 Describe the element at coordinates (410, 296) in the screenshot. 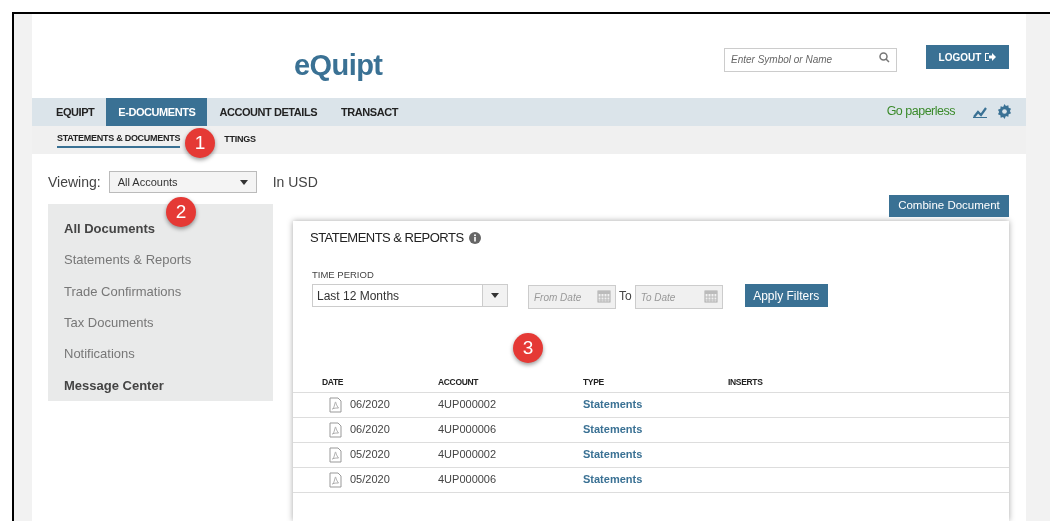

I see `time-period-dropdown: Last 12 Months` at that location.